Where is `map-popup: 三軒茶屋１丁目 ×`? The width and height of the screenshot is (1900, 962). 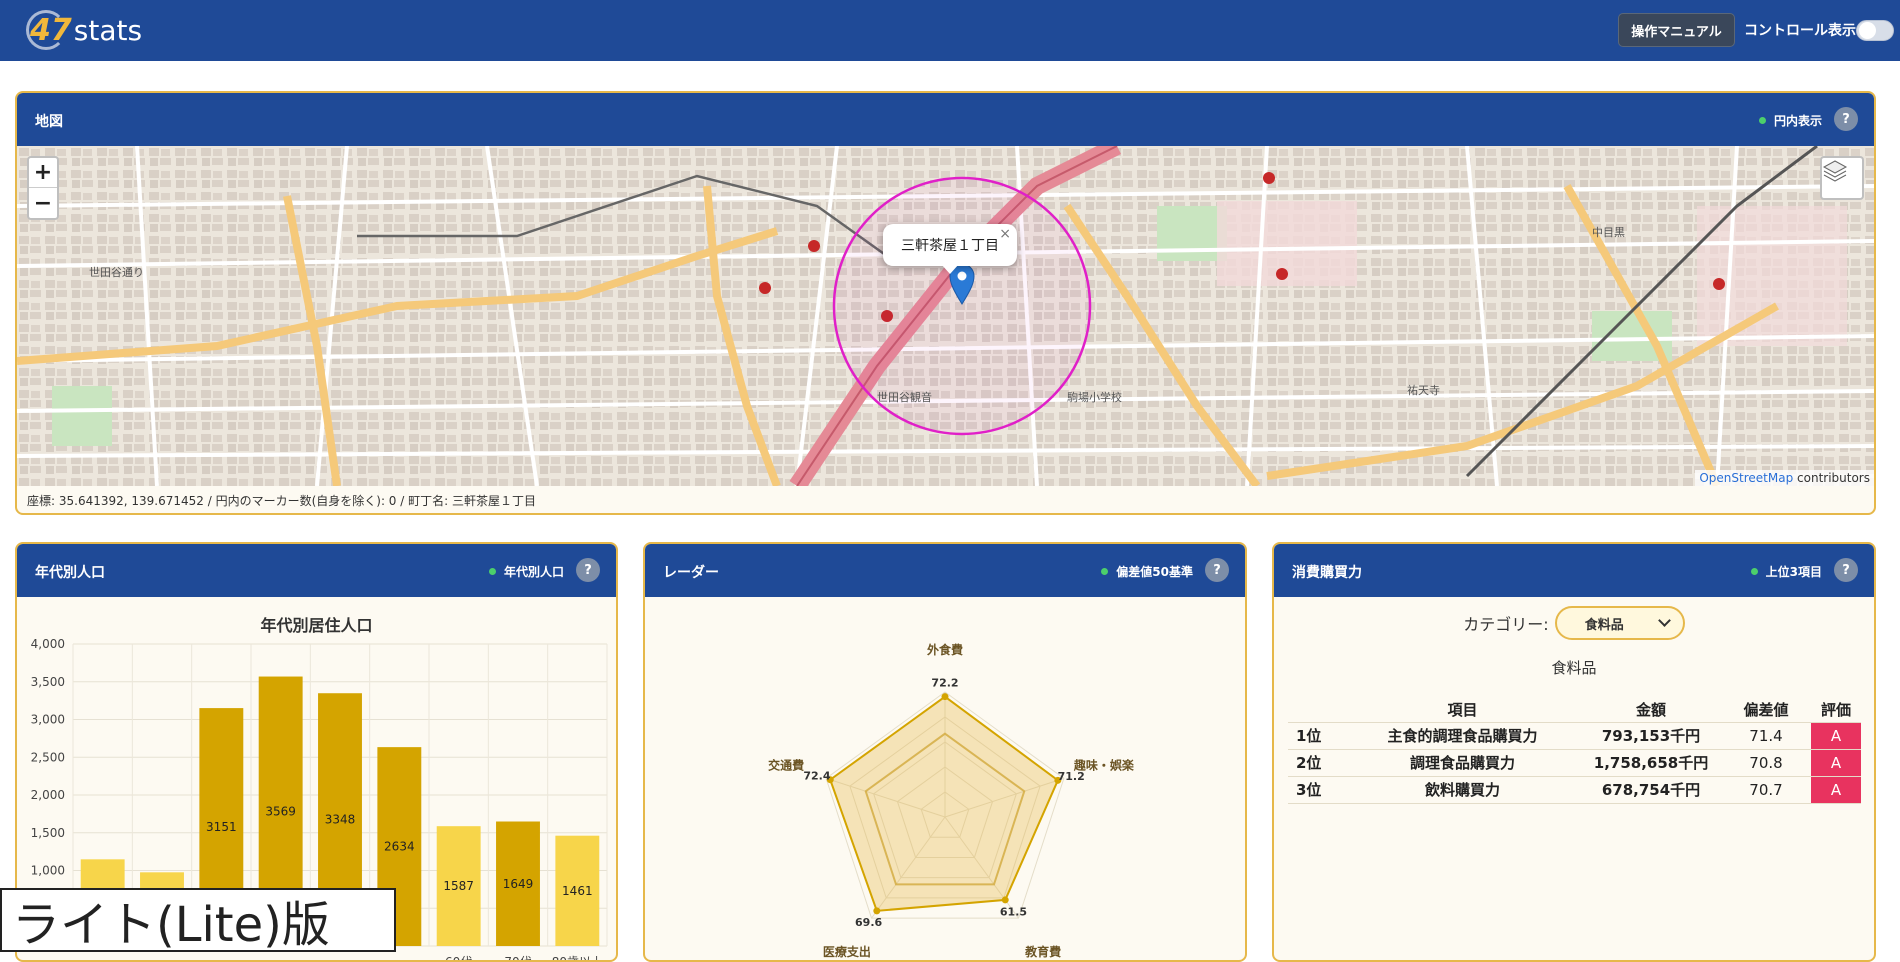
map-popup: 三軒茶屋１丁目 × is located at coordinates (950, 249).